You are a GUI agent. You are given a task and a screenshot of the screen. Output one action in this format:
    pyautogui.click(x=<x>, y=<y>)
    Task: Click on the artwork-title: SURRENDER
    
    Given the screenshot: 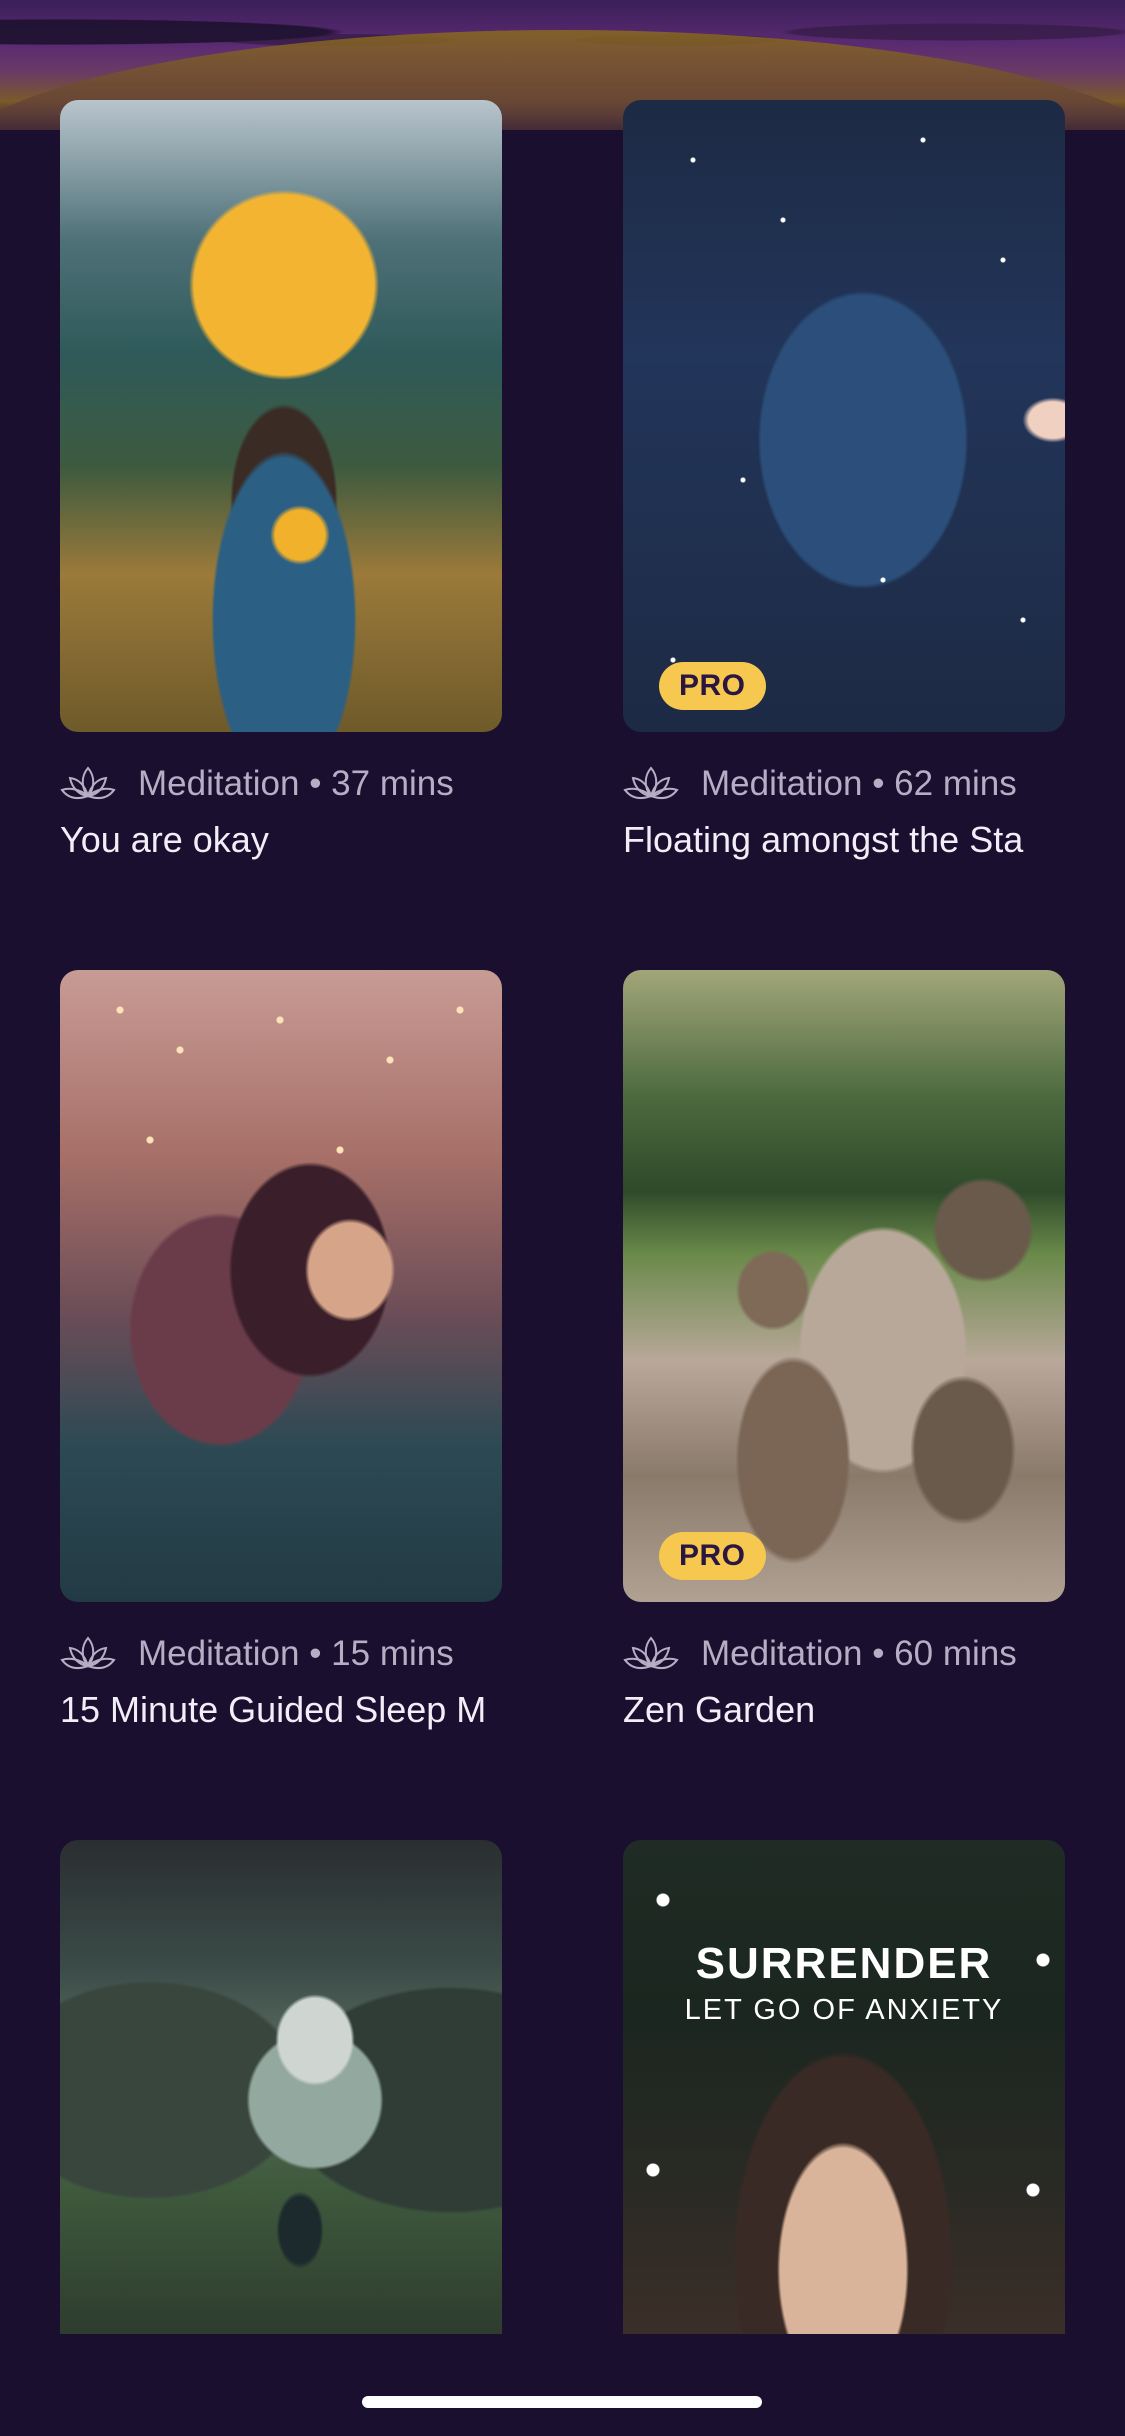 What is the action you would take?
    pyautogui.click(x=844, y=1963)
    